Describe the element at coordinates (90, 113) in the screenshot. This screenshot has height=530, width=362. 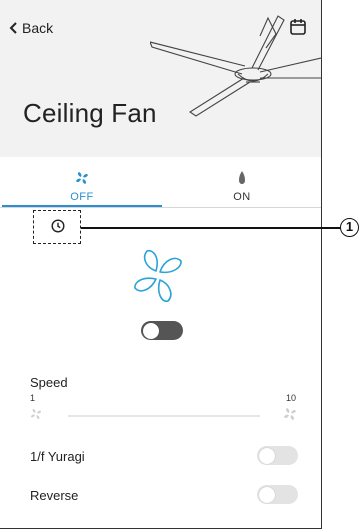
I see `page-title: Ceiling Fan` at that location.